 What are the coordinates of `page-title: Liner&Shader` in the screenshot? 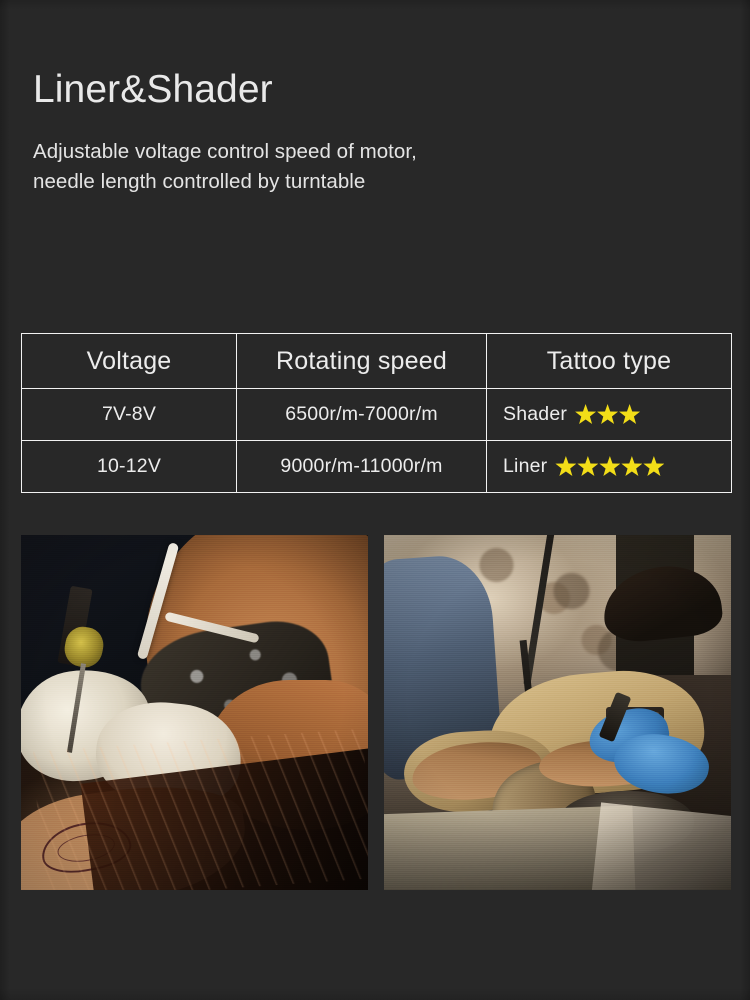 It's located at (153, 89).